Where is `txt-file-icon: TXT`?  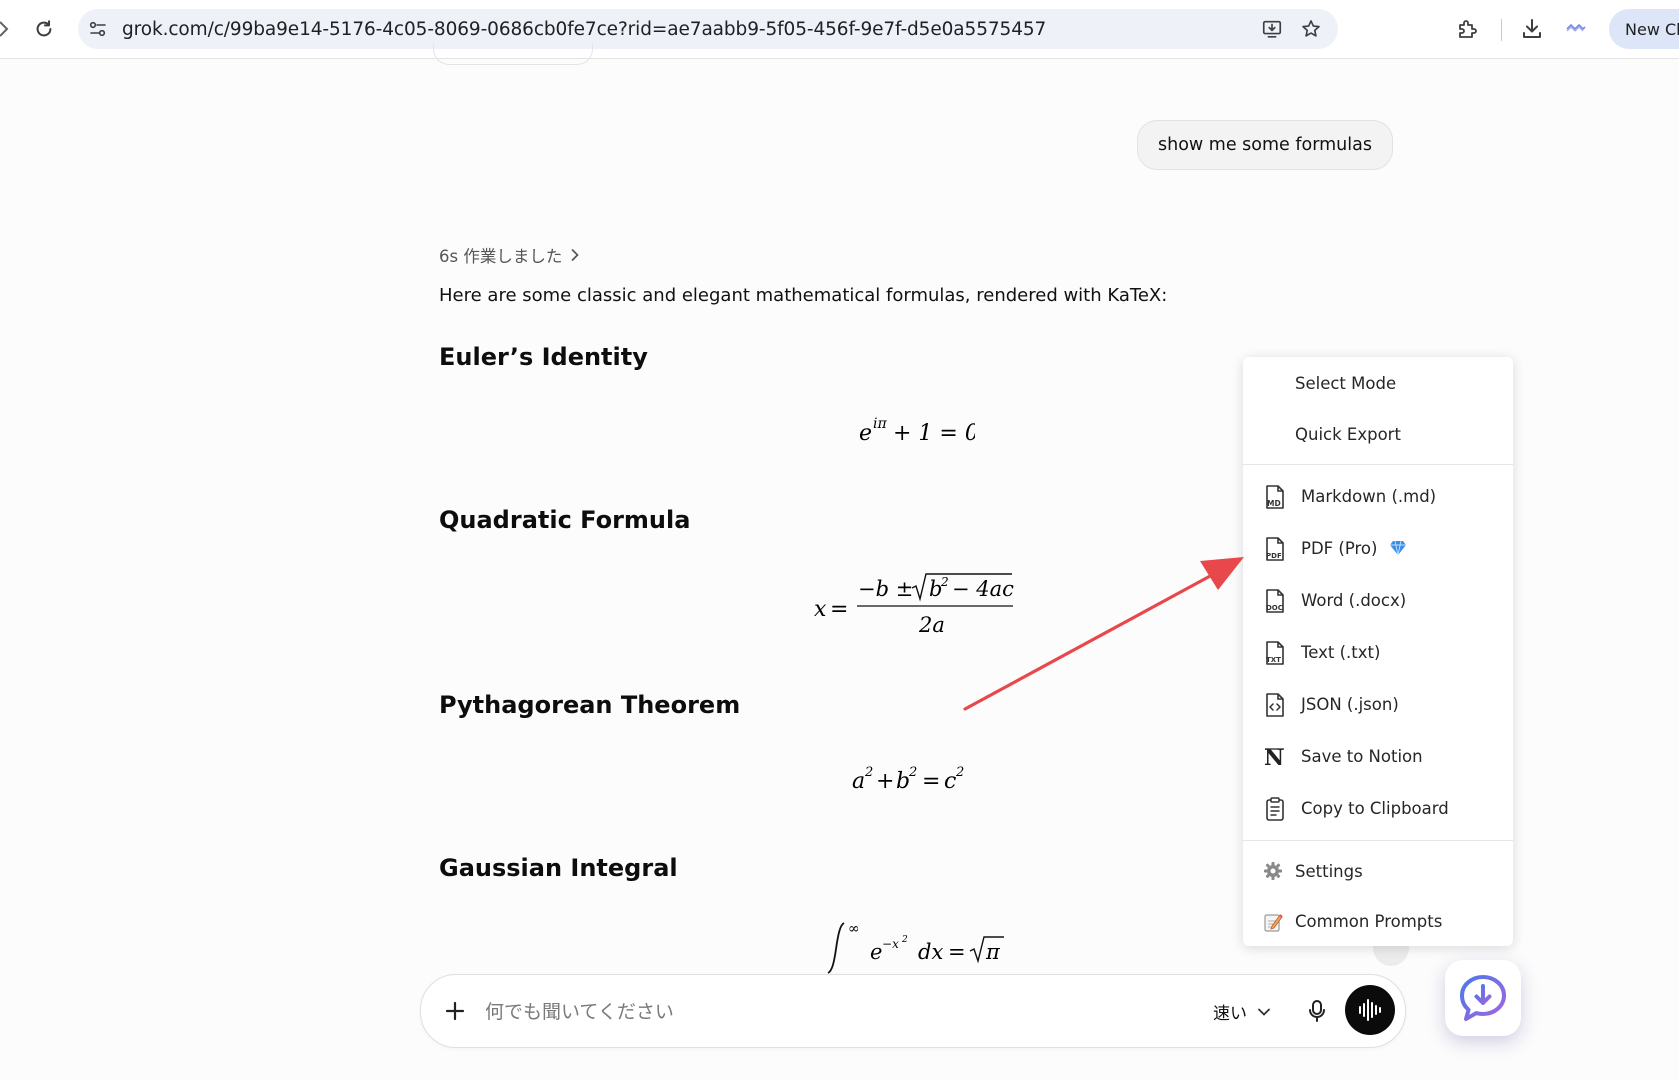
txt-file-icon: TXT is located at coordinates (1275, 653).